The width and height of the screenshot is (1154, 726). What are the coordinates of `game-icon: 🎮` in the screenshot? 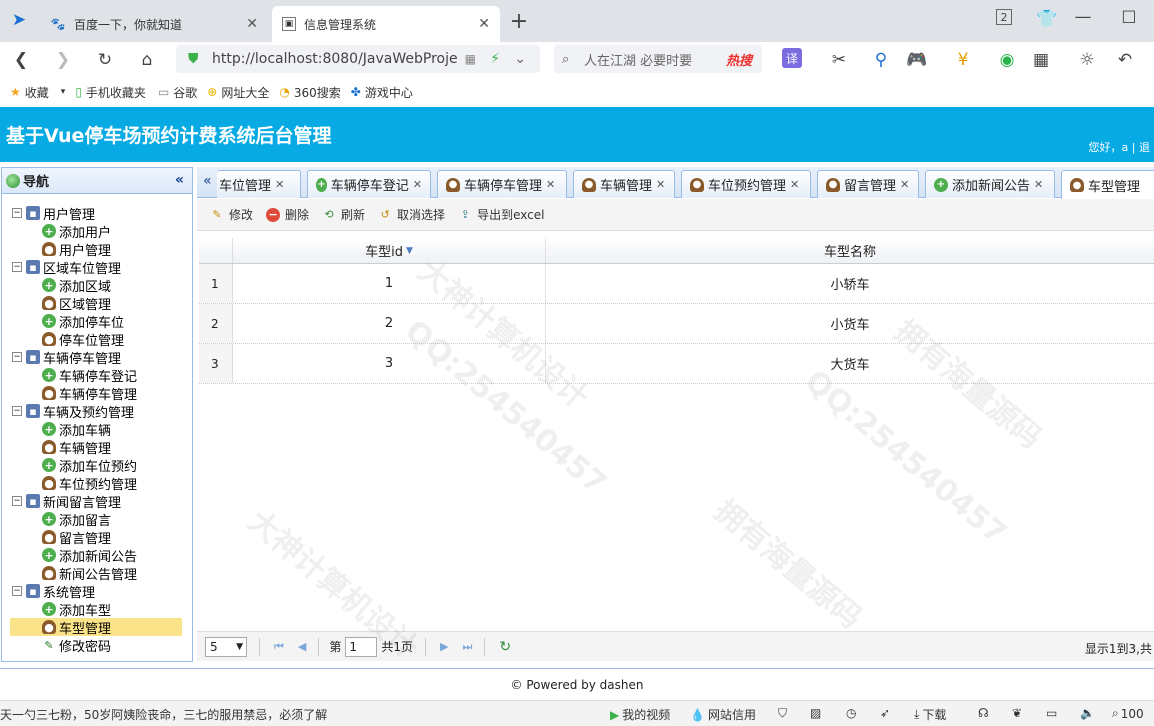 It's located at (917, 60).